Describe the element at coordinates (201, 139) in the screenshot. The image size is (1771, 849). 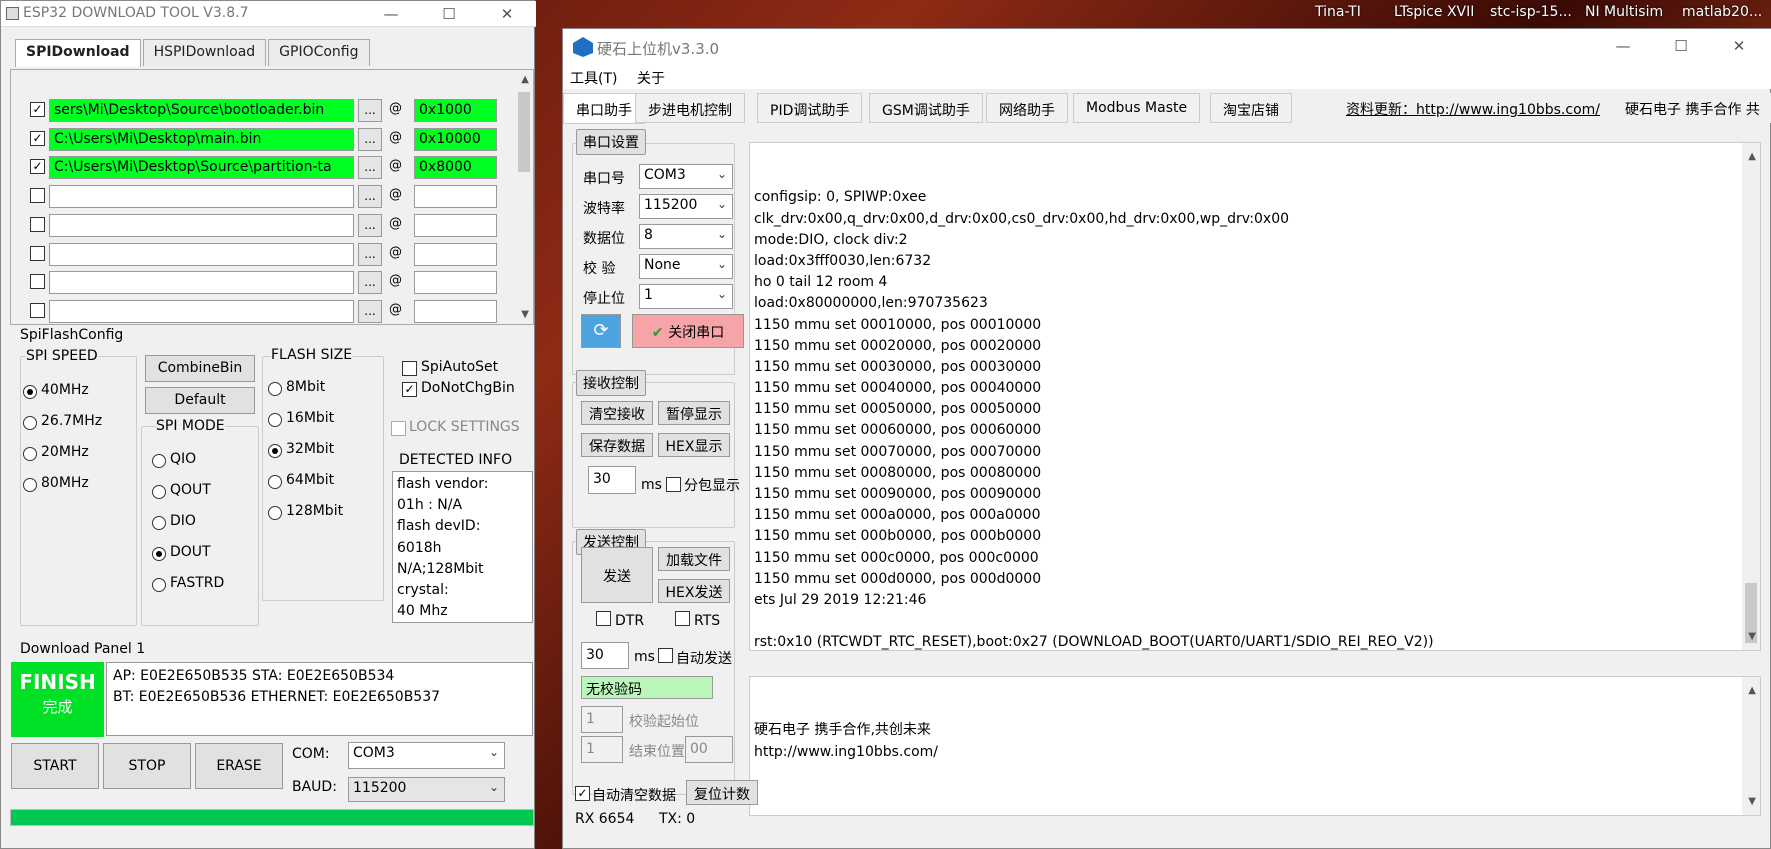
I see `file-path-input: C:\Users\Mi\Desktop\main.bin` at that location.